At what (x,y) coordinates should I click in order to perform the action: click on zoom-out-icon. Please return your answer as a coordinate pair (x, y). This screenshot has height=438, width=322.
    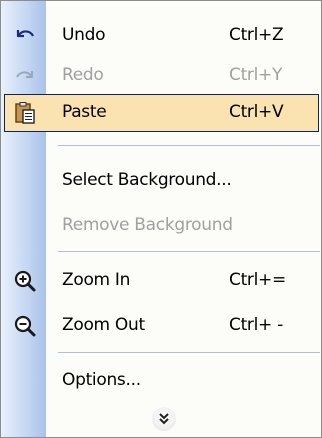
    Looking at the image, I should click on (25, 326).